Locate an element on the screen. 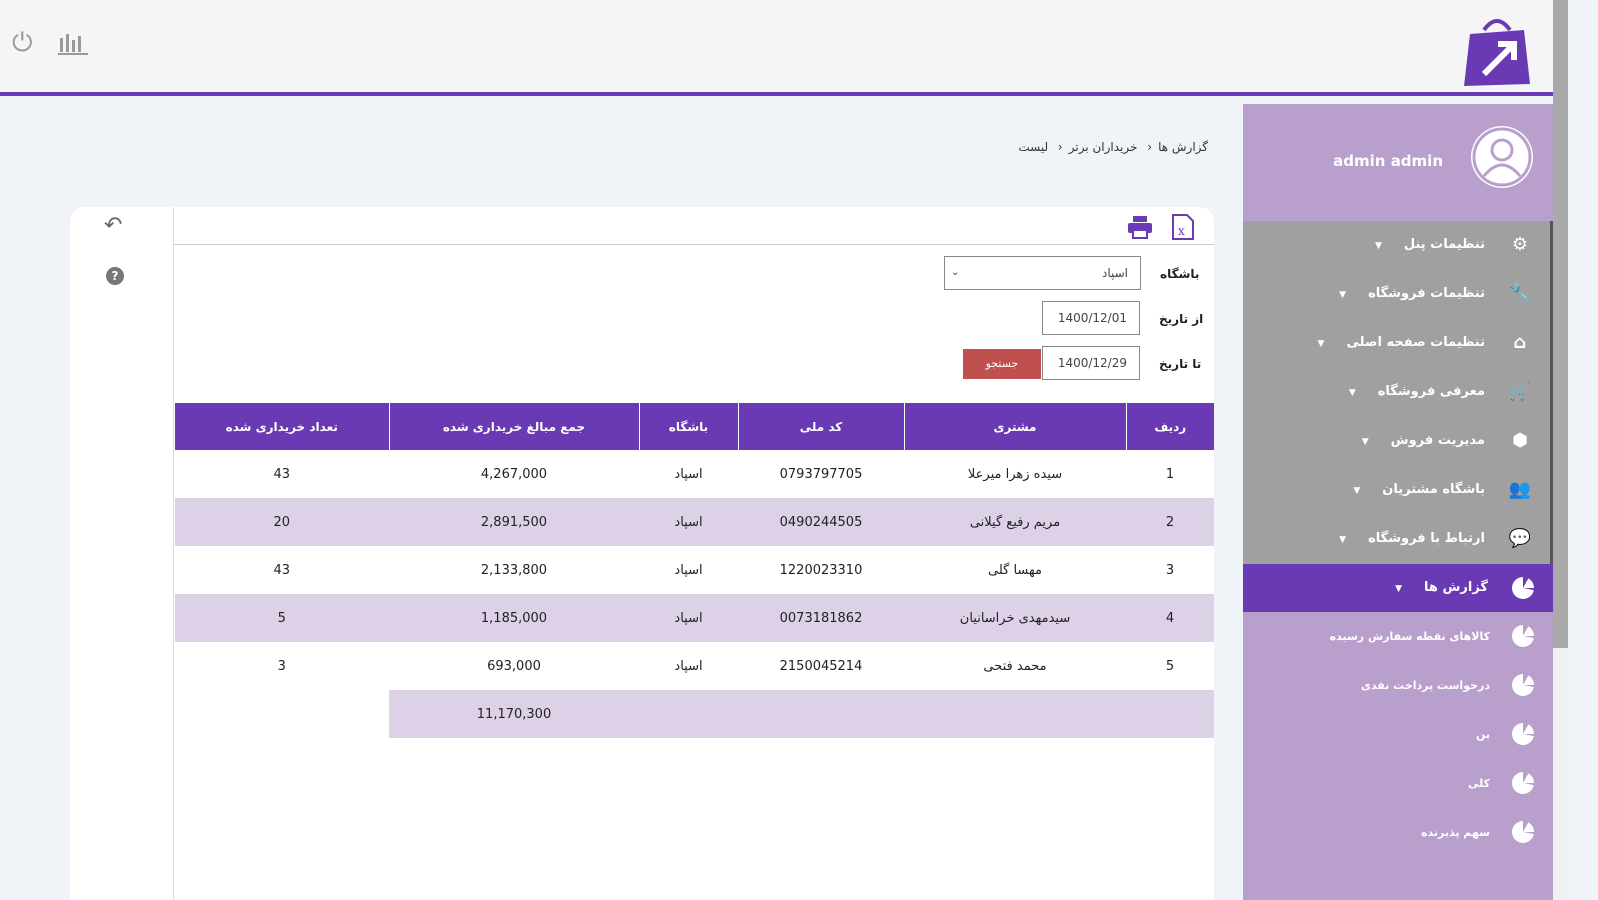 This screenshot has width=1598, height=900. table-cell: 0073181862 is located at coordinates (821, 618).